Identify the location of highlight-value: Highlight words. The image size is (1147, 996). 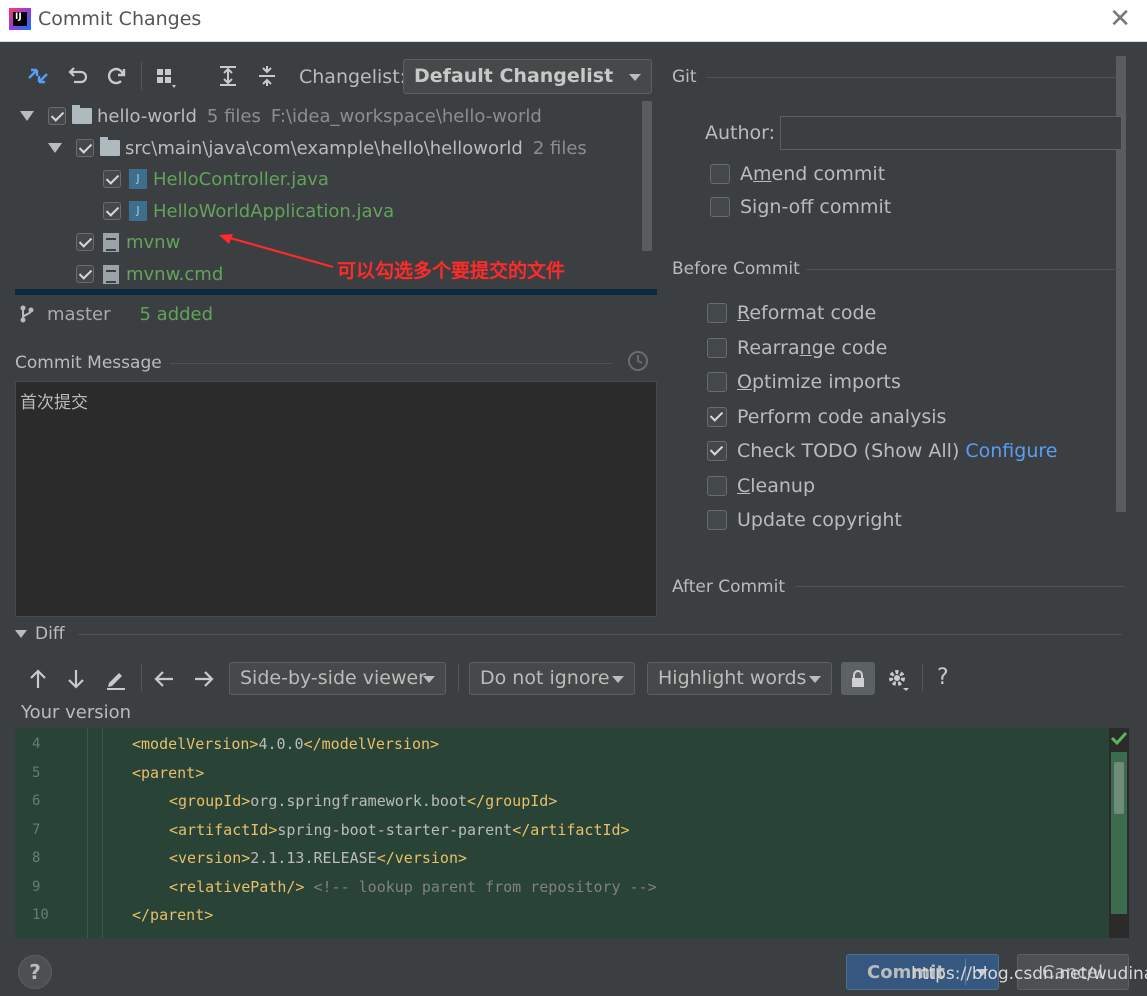
(732, 678).